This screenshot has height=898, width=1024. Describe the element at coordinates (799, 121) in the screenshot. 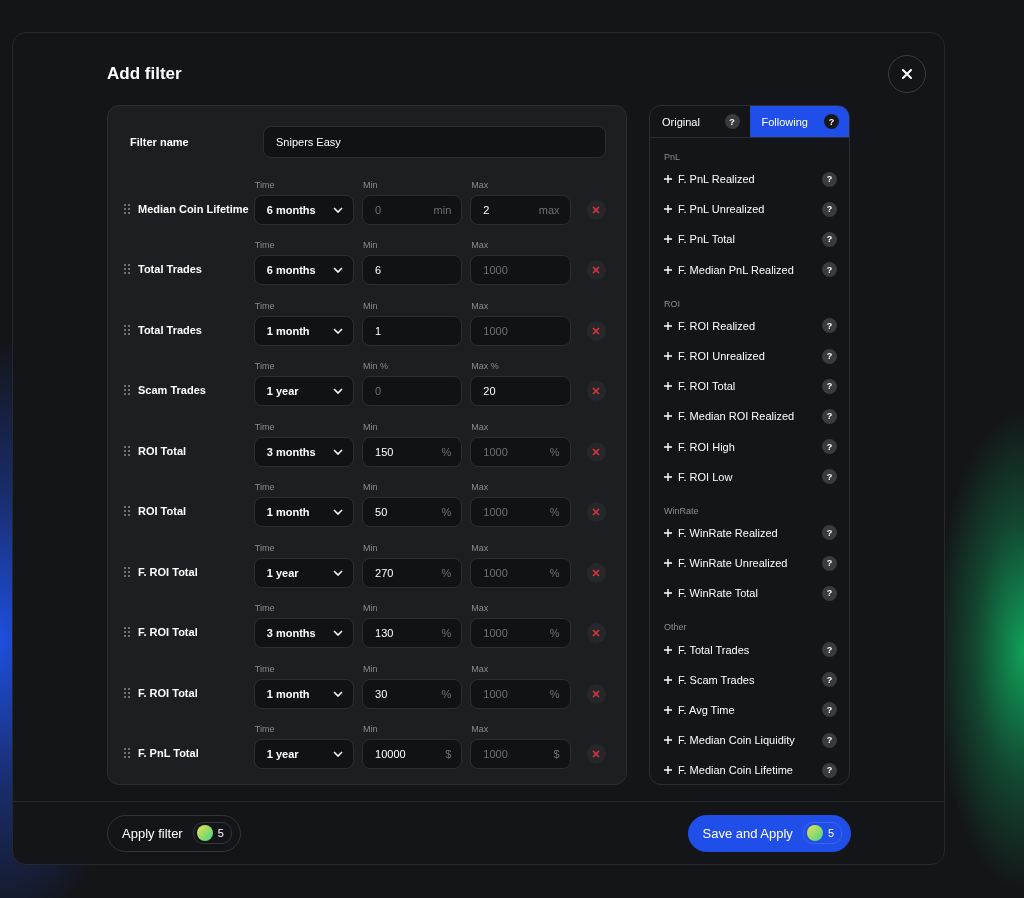

I see `tab: Following ?` at that location.